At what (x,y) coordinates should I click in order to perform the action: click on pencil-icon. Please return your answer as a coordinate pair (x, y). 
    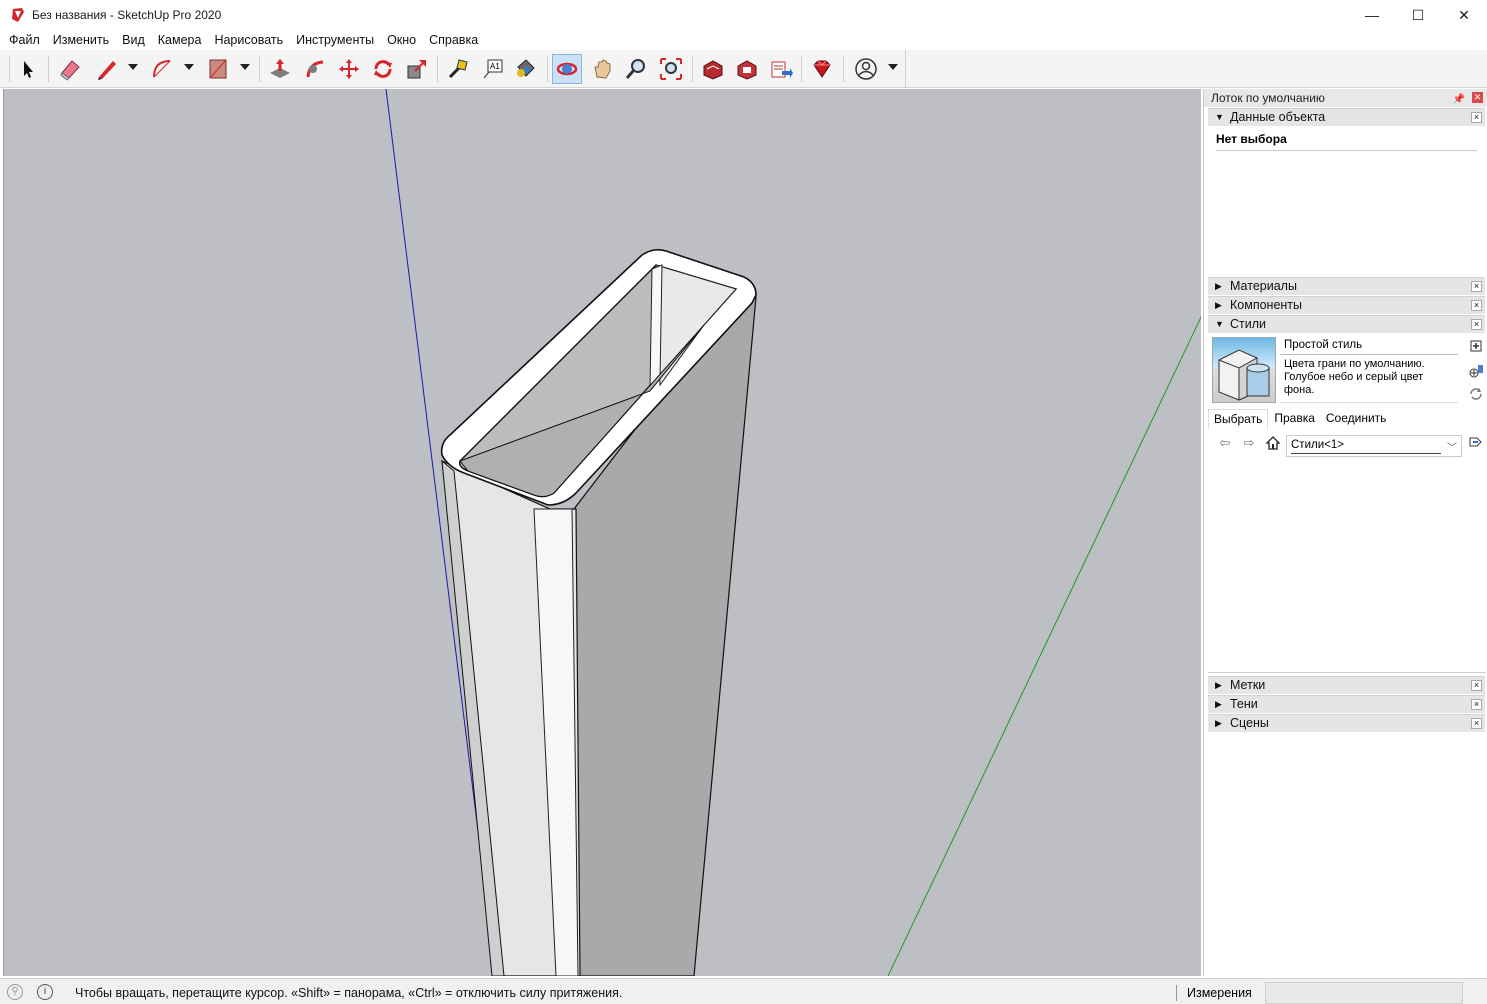
    Looking at the image, I should click on (107, 69).